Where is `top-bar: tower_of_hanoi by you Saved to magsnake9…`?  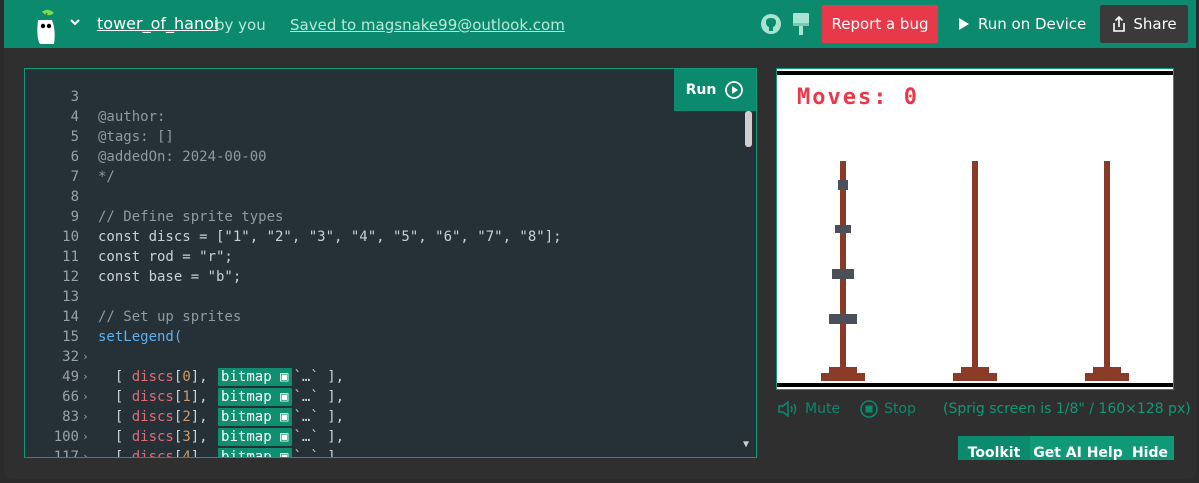
top-bar: tower_of_hanoi by you Saved to magsnake9… is located at coordinates (600, 24).